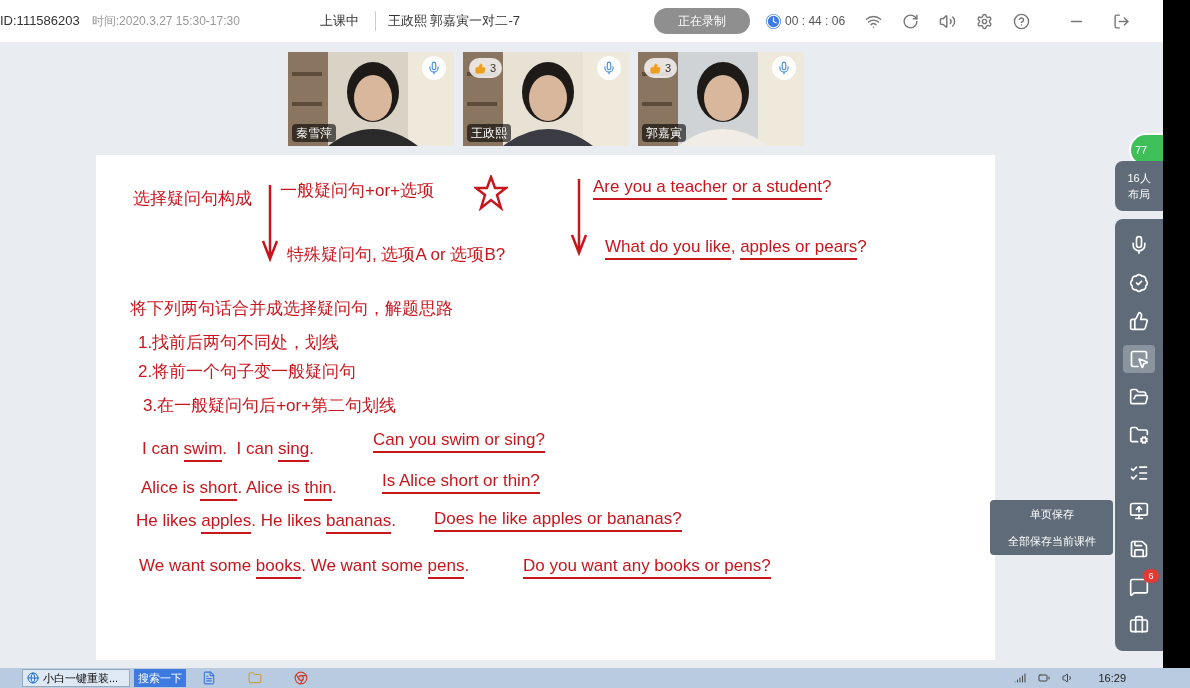 This screenshot has width=1190, height=688. I want to click on pointer-icon, so click(1139, 359).